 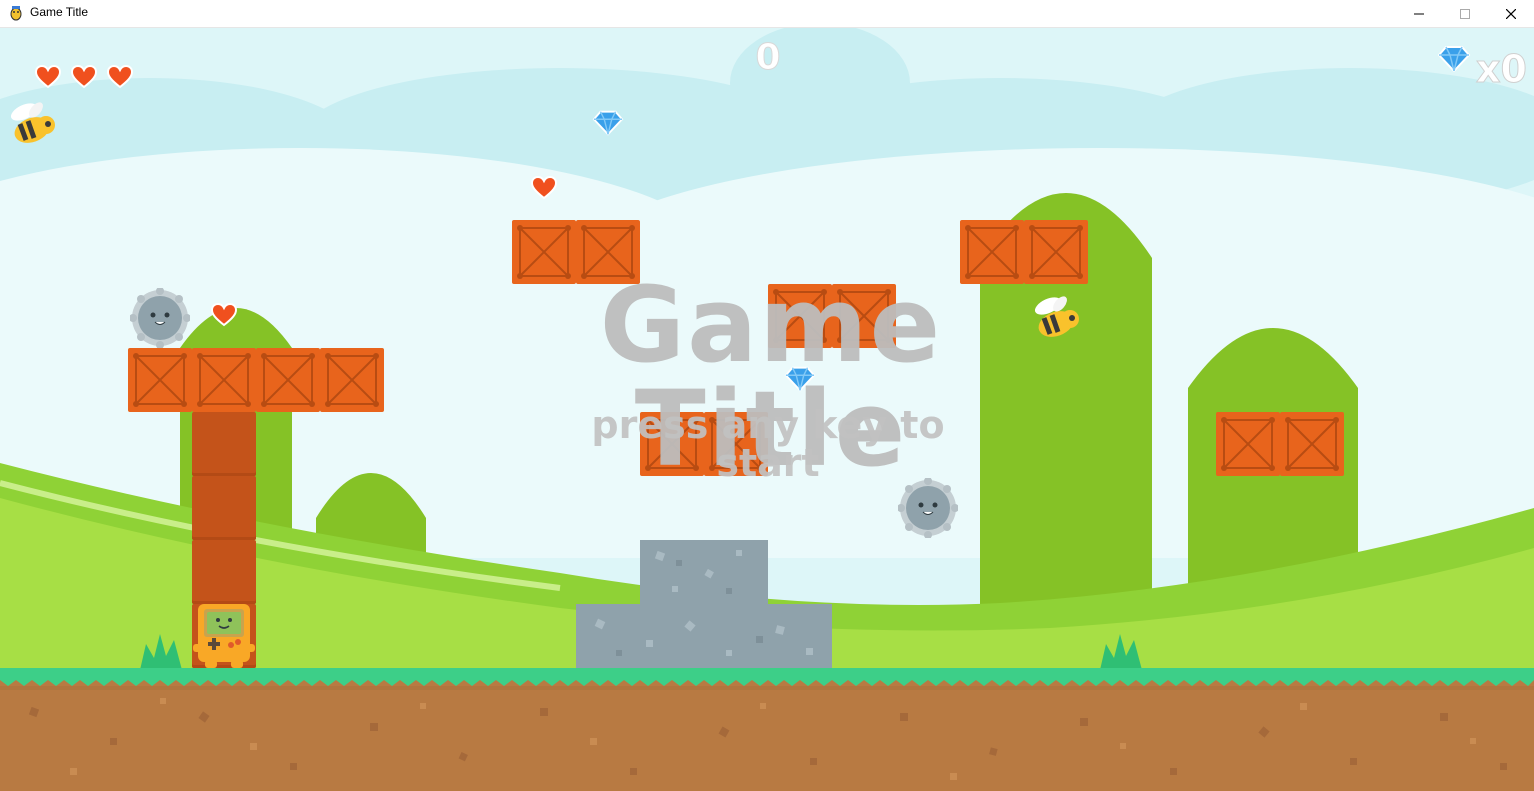 I want to click on minimize-button, so click(x=1419, y=13).